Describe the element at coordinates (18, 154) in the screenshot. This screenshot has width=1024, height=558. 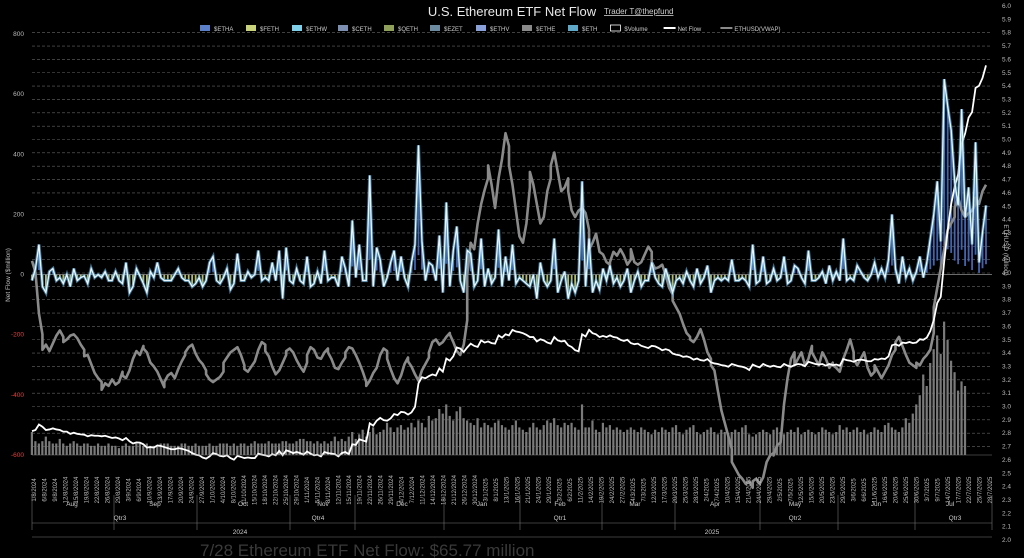
I see `left-tick-label: 400` at that location.